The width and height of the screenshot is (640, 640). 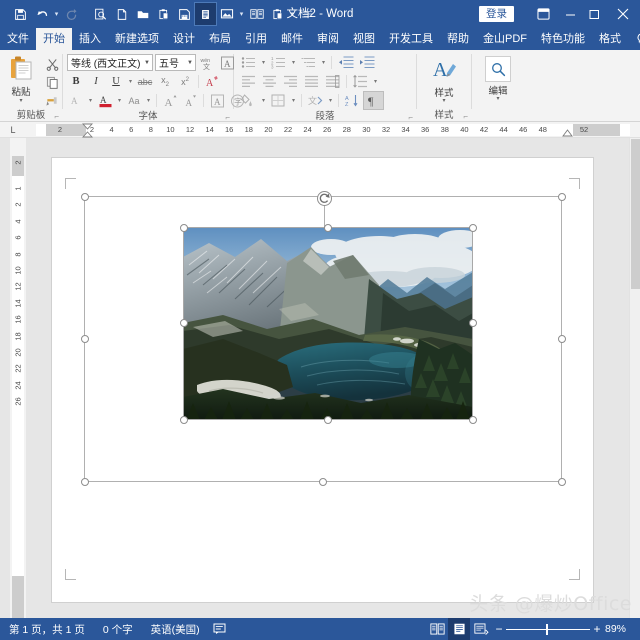 What do you see at coordinates (183, 323) in the screenshot?
I see `picture-handle-middle-left` at bounding box center [183, 323].